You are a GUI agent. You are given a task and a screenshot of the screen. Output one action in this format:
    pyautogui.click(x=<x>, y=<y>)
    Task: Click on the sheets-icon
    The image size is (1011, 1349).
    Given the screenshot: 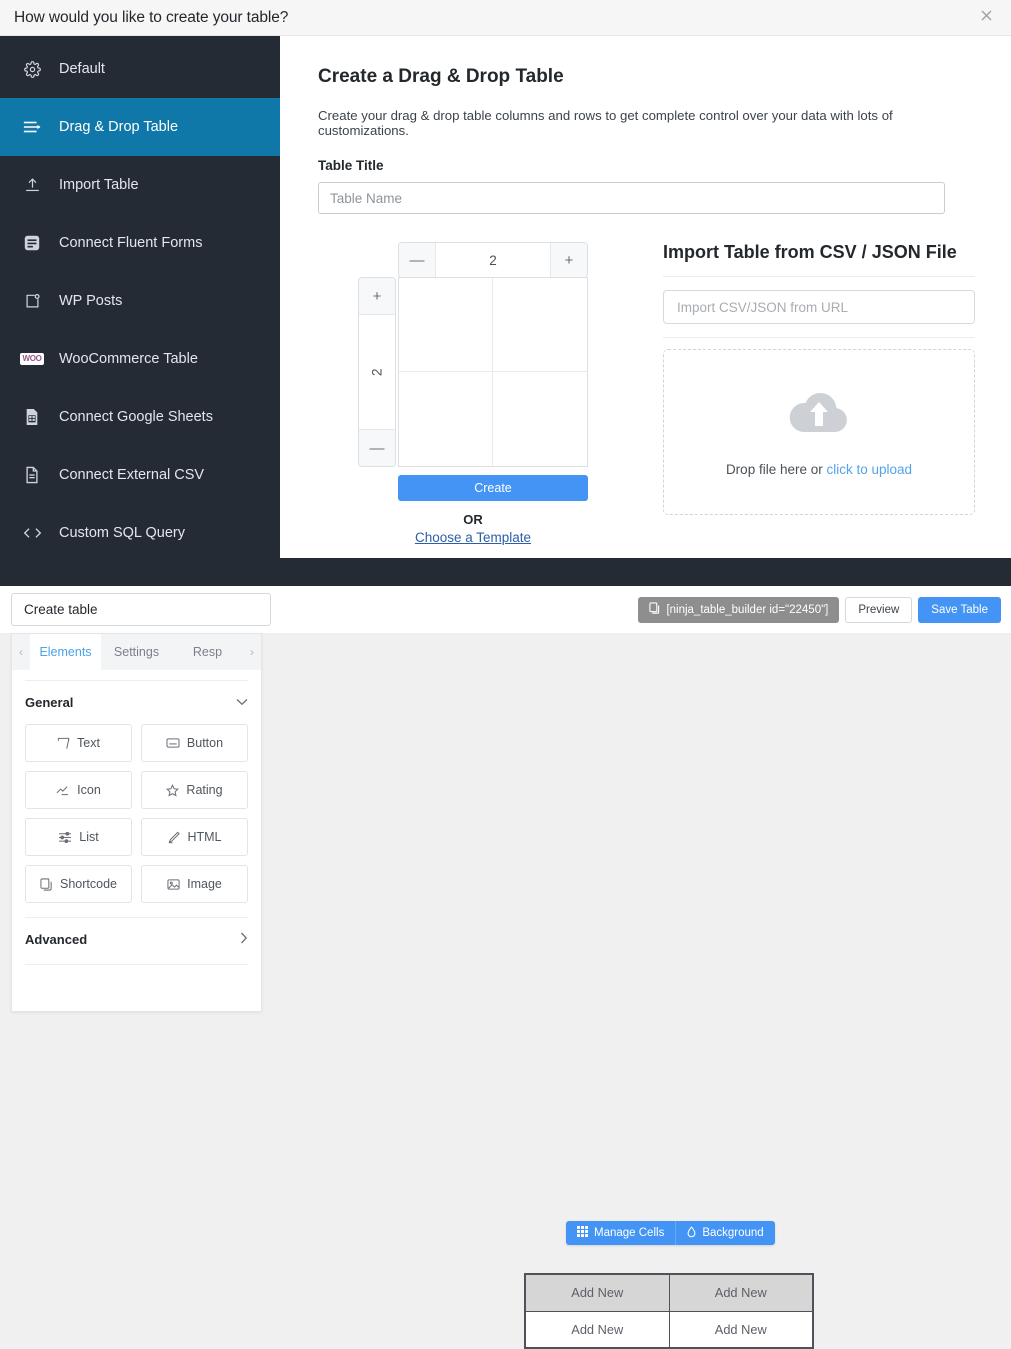 What is the action you would take?
    pyautogui.click(x=32, y=417)
    